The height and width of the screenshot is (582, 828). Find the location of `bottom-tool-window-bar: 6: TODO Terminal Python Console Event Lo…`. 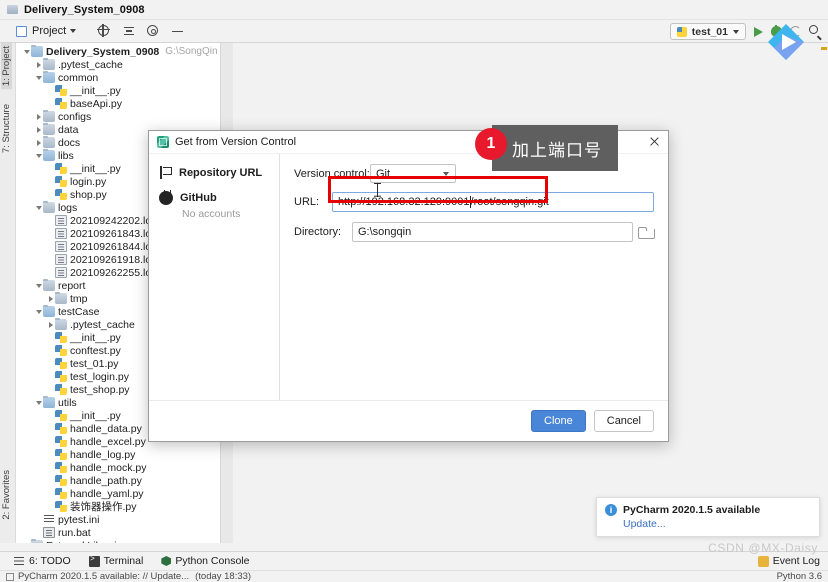

bottom-tool-window-bar: 6: TODO Terminal Python Console Event Lo… is located at coordinates (414, 560).